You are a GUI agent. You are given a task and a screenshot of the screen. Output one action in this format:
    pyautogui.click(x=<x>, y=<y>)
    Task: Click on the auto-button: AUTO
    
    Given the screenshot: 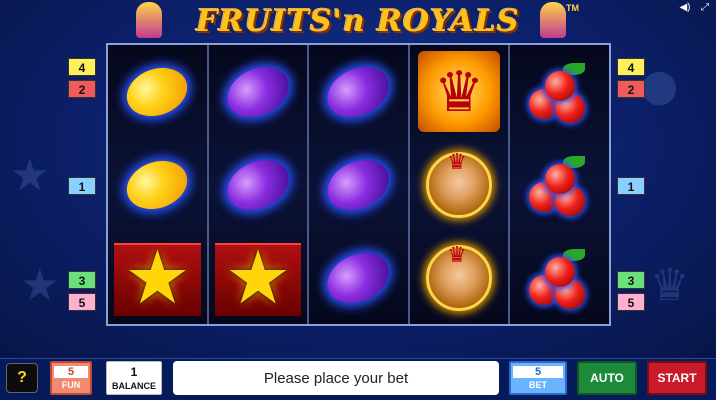 What is the action you would take?
    pyautogui.click(x=607, y=378)
    